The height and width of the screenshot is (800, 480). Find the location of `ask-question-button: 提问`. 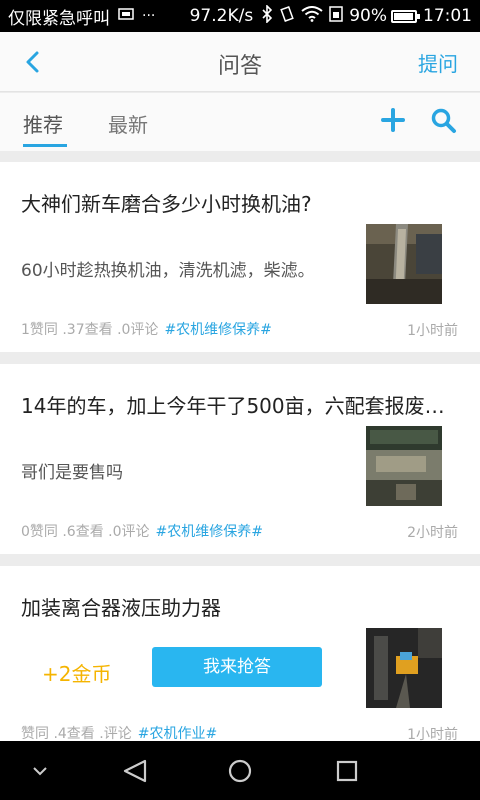

ask-question-button: 提问 is located at coordinates (438, 62).